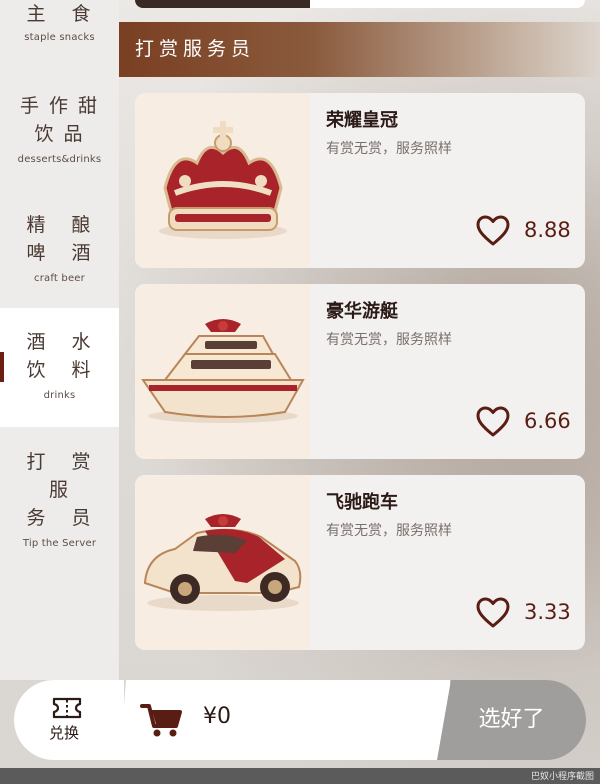 The image size is (600, 784). Describe the element at coordinates (59, 30) in the screenshot. I see `sidebar-item-staple-snacks: 主 食 staple snacks` at that location.